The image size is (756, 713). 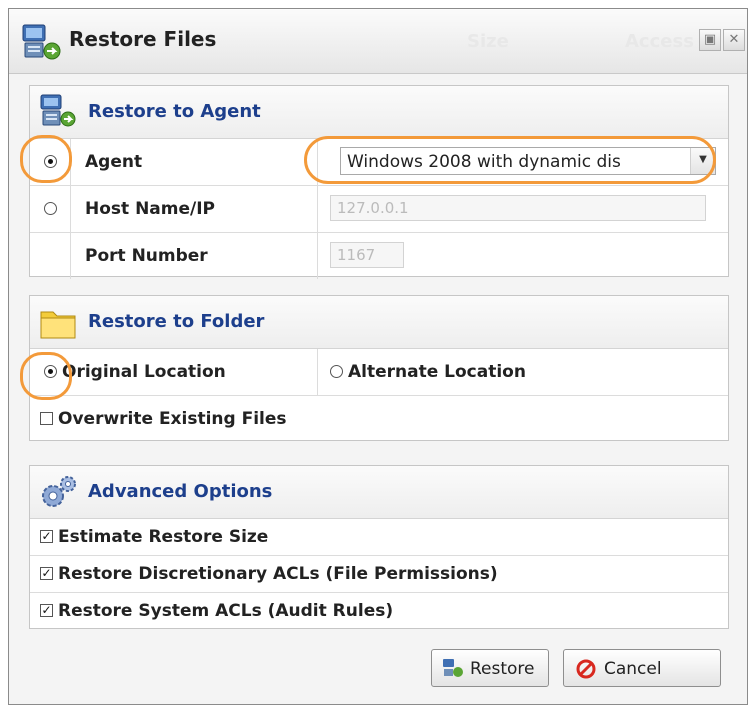 What do you see at coordinates (114, 162) in the screenshot?
I see `agent-label: Agent` at bounding box center [114, 162].